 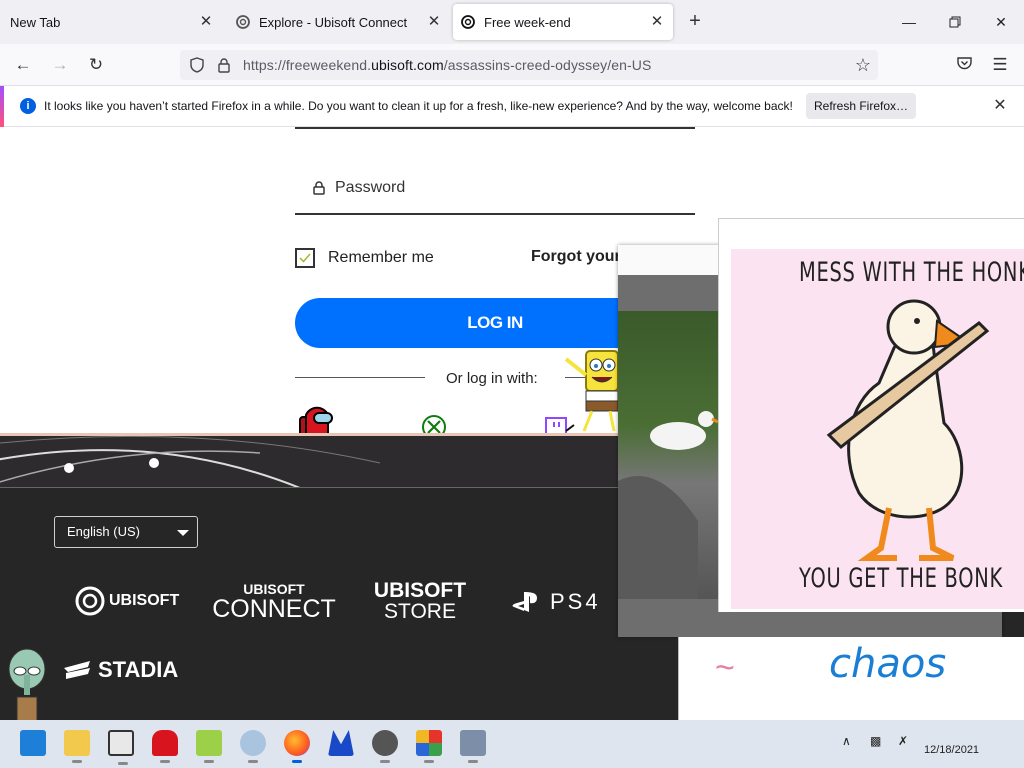 I want to click on tray-chevron-icon: ∧, so click(x=846, y=741).